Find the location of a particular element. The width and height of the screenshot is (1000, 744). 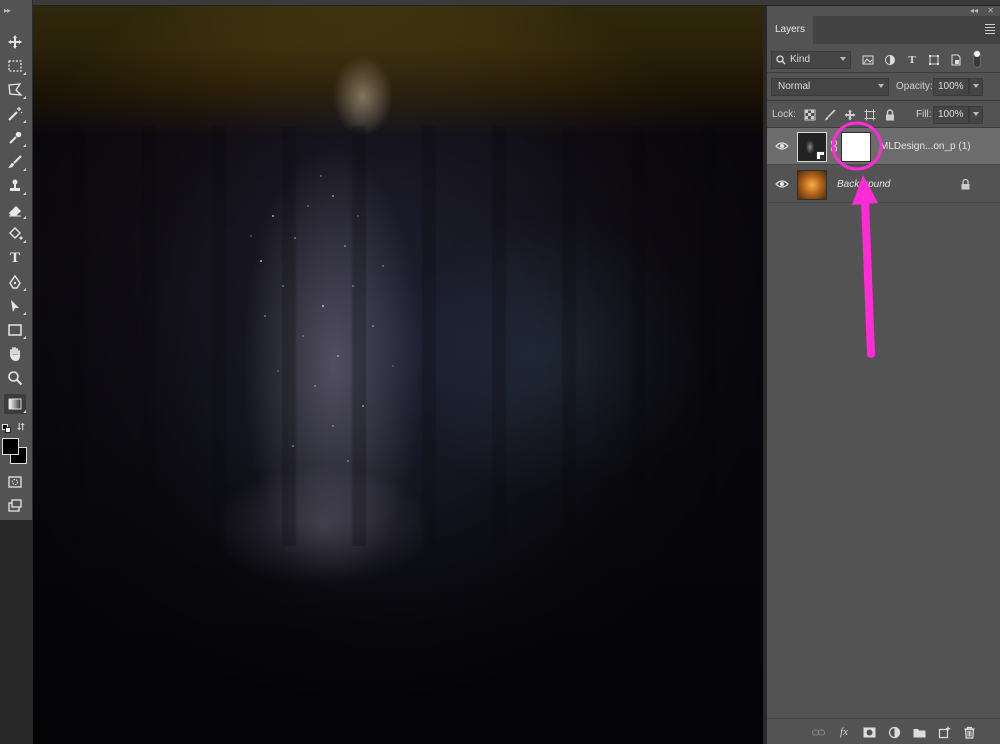

add-mask-icon is located at coordinates (869, 732).